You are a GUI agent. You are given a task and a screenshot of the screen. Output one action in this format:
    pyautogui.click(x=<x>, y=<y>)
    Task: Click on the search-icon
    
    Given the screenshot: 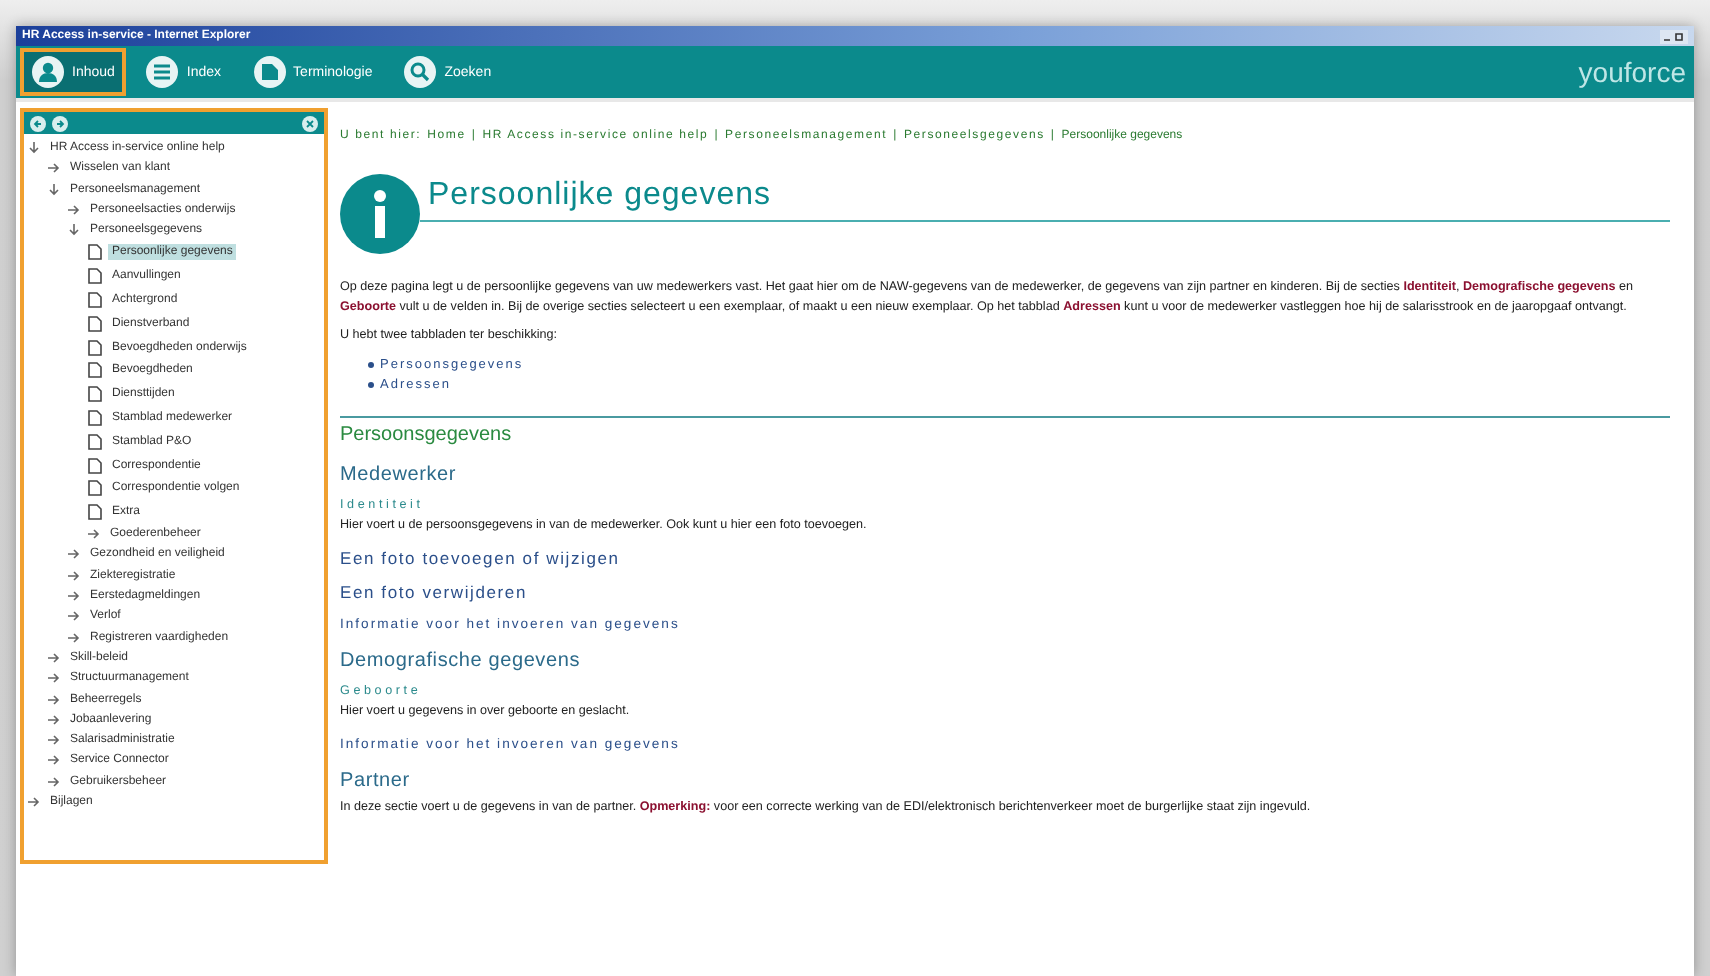 What is the action you would take?
    pyautogui.click(x=420, y=72)
    